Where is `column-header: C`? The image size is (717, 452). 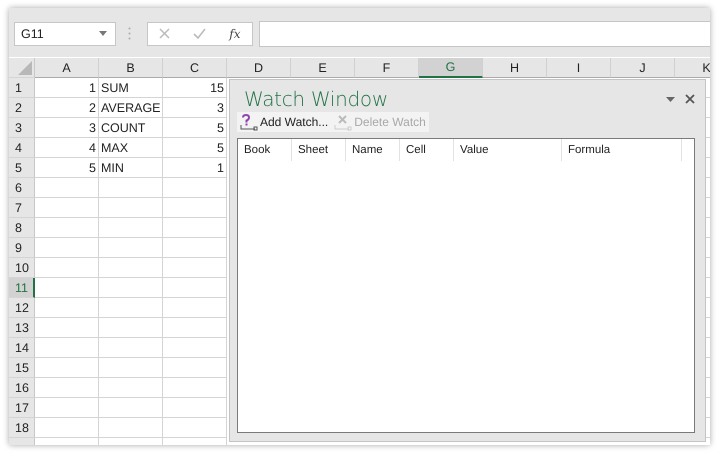
column-header: C is located at coordinates (195, 68).